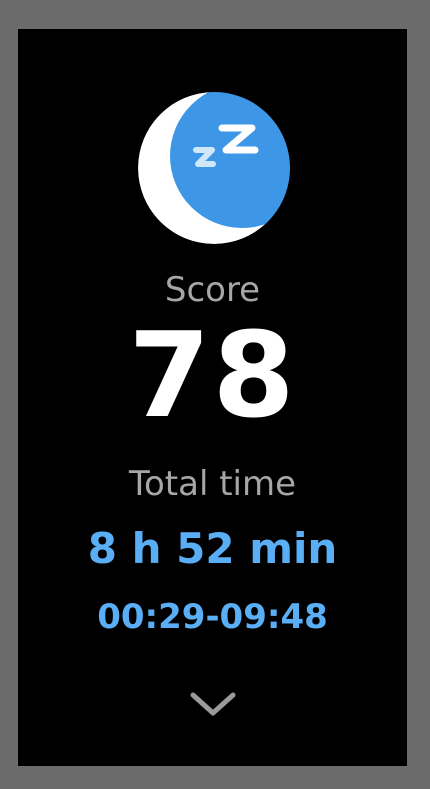  What do you see at coordinates (212, 375) in the screenshot?
I see `score-value: 78` at bounding box center [212, 375].